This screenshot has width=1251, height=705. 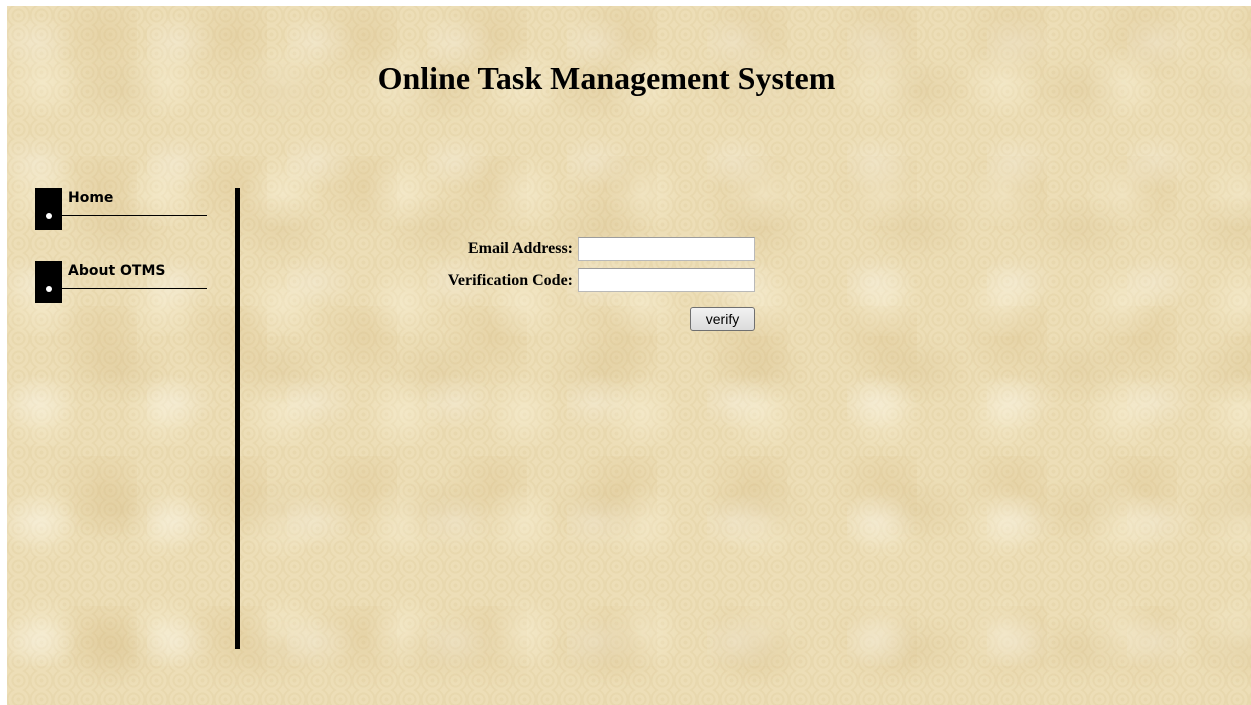 What do you see at coordinates (520, 248) in the screenshot?
I see `email-label: Email Address:` at bounding box center [520, 248].